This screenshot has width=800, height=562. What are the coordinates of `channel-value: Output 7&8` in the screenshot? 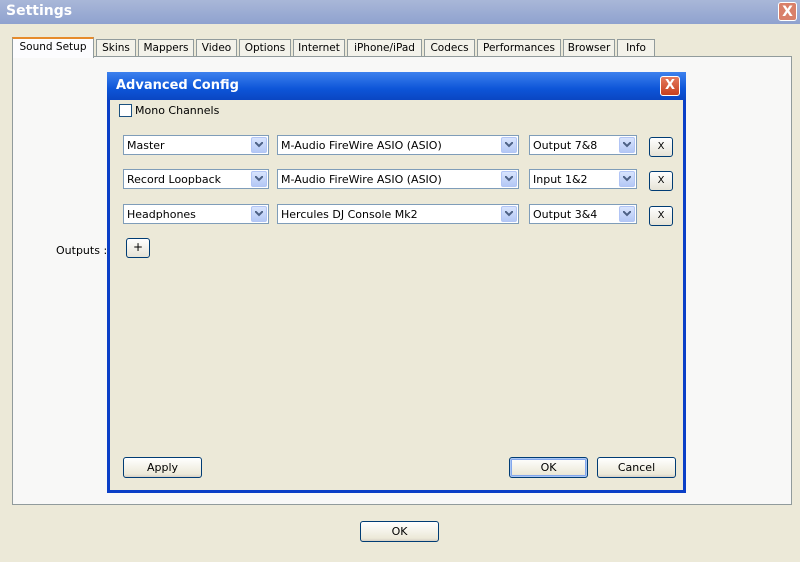 It's located at (565, 145).